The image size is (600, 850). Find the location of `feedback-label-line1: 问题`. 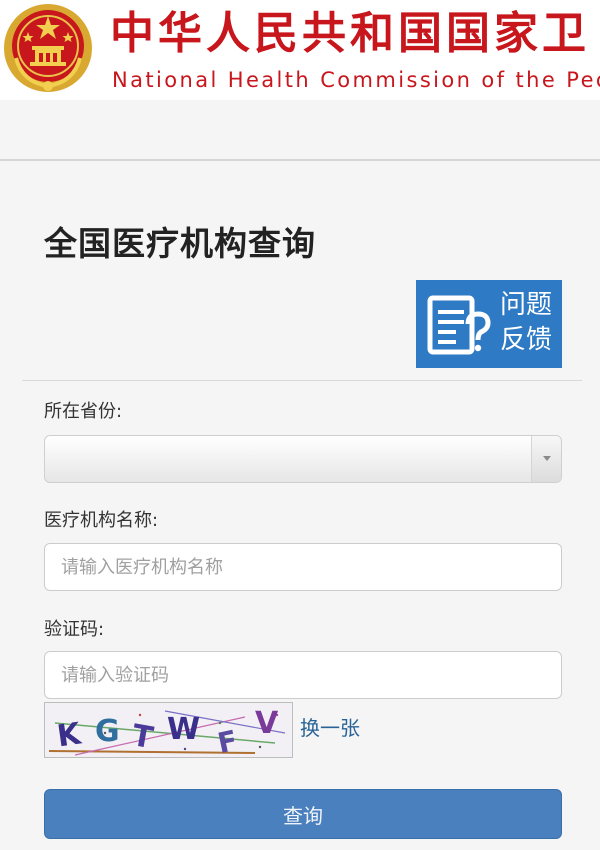

feedback-label-line1: 问题 is located at coordinates (525, 305).